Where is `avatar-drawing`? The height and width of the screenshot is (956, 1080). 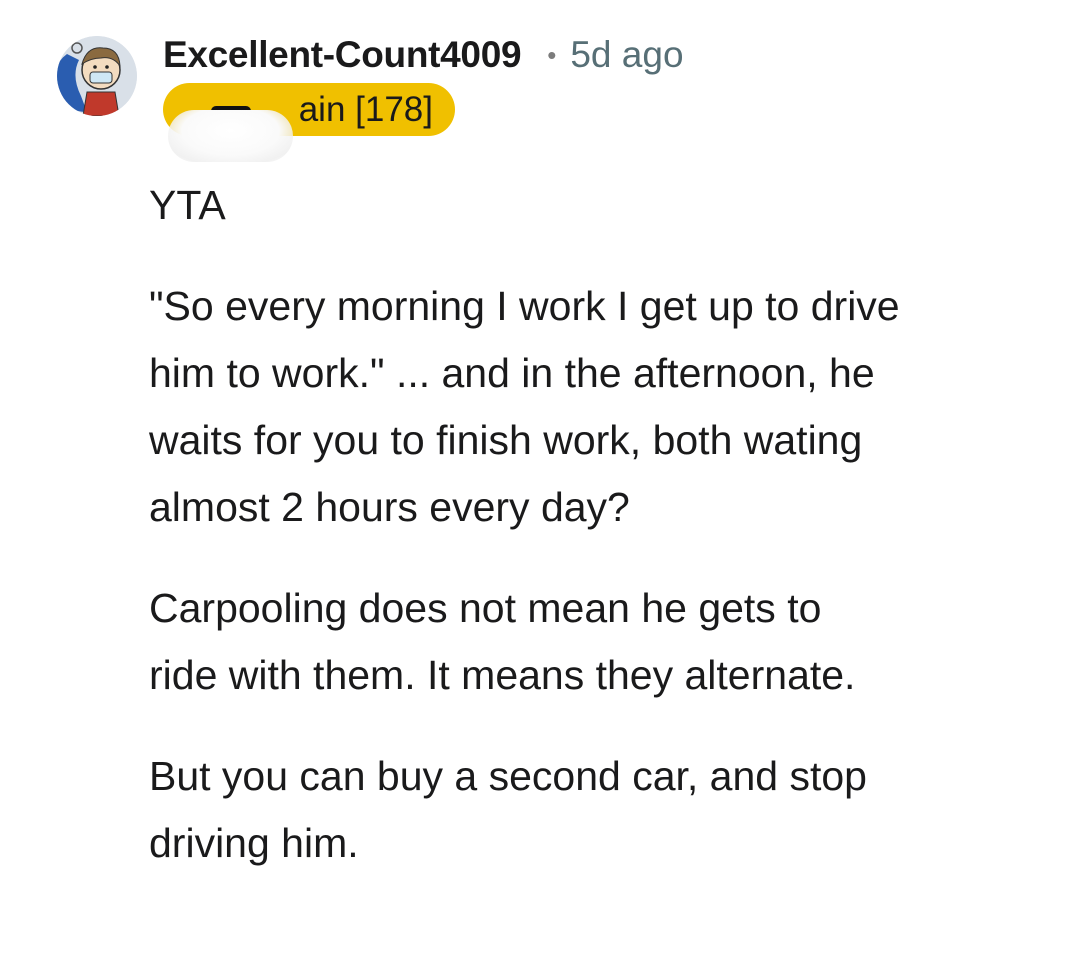 avatar-drawing is located at coordinates (97, 76).